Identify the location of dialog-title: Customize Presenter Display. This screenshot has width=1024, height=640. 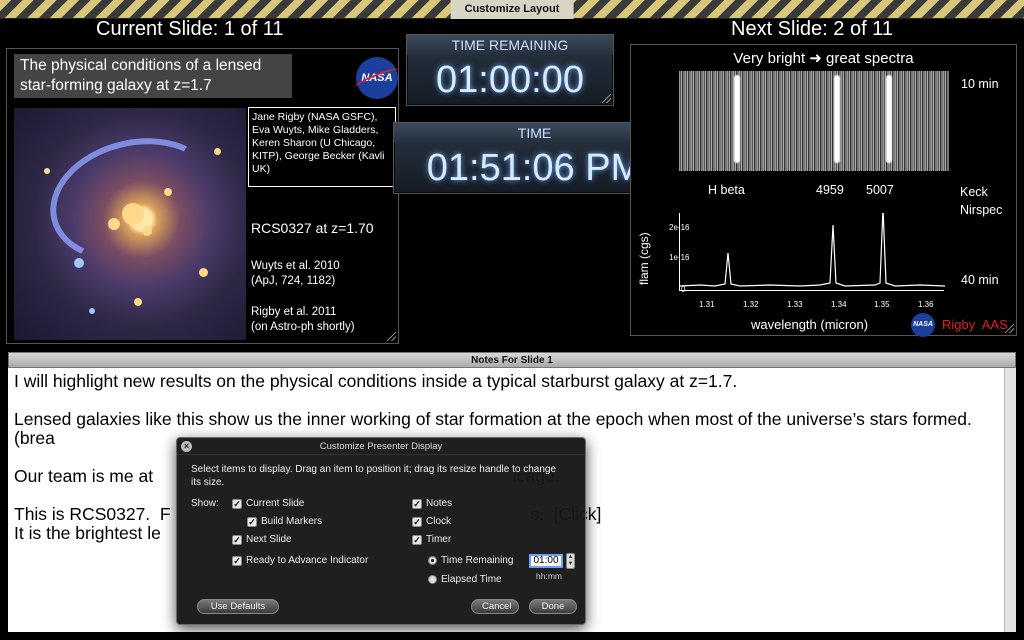
(381, 446).